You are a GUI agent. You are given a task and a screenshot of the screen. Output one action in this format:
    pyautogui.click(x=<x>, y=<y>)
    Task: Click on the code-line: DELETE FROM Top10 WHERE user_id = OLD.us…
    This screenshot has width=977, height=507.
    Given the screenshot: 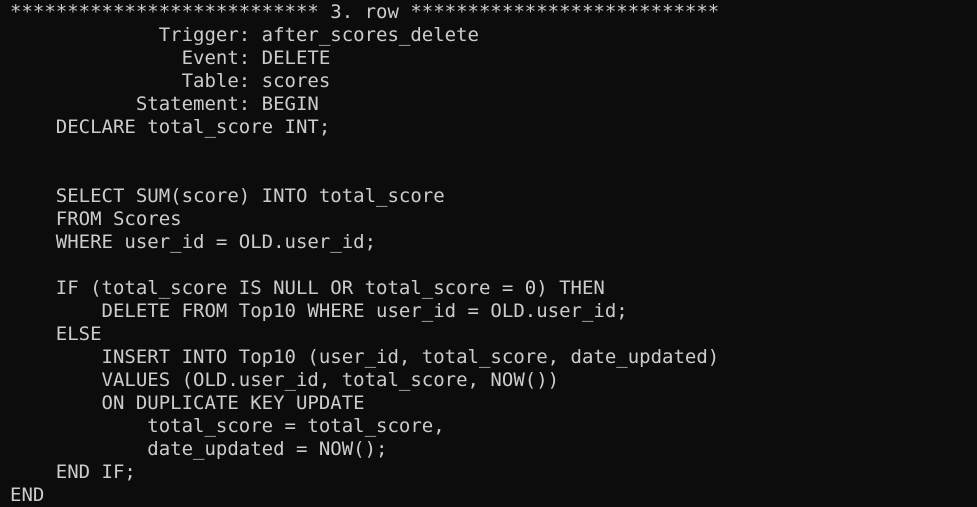 What is the action you would take?
    pyautogui.click(x=319, y=311)
    